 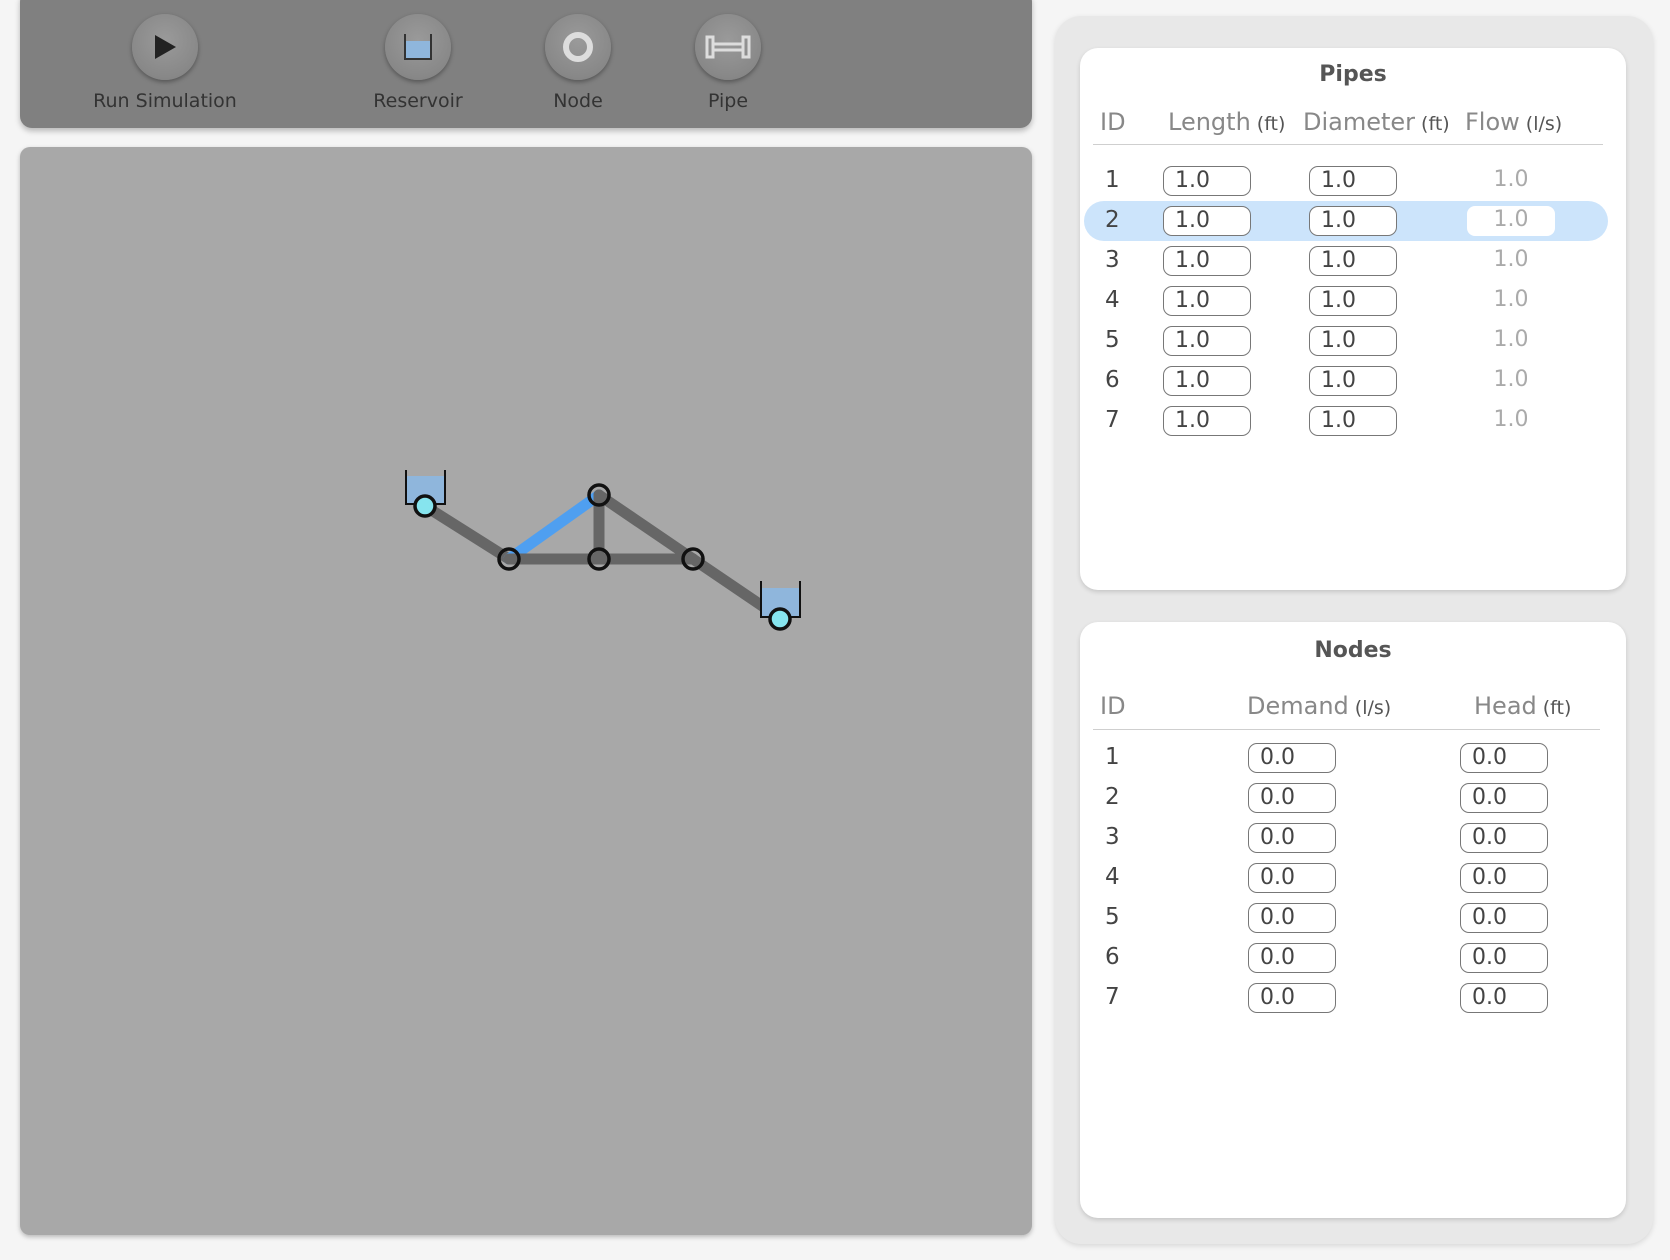 What do you see at coordinates (1112, 220) in the screenshot?
I see `pipe-id: 2` at bounding box center [1112, 220].